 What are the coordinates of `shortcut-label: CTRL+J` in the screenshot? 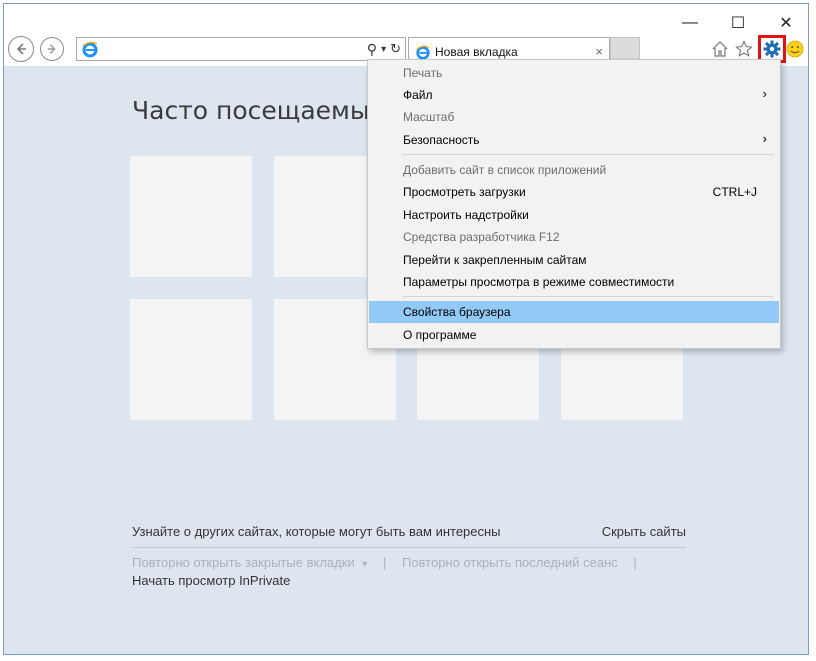 It's located at (734, 192).